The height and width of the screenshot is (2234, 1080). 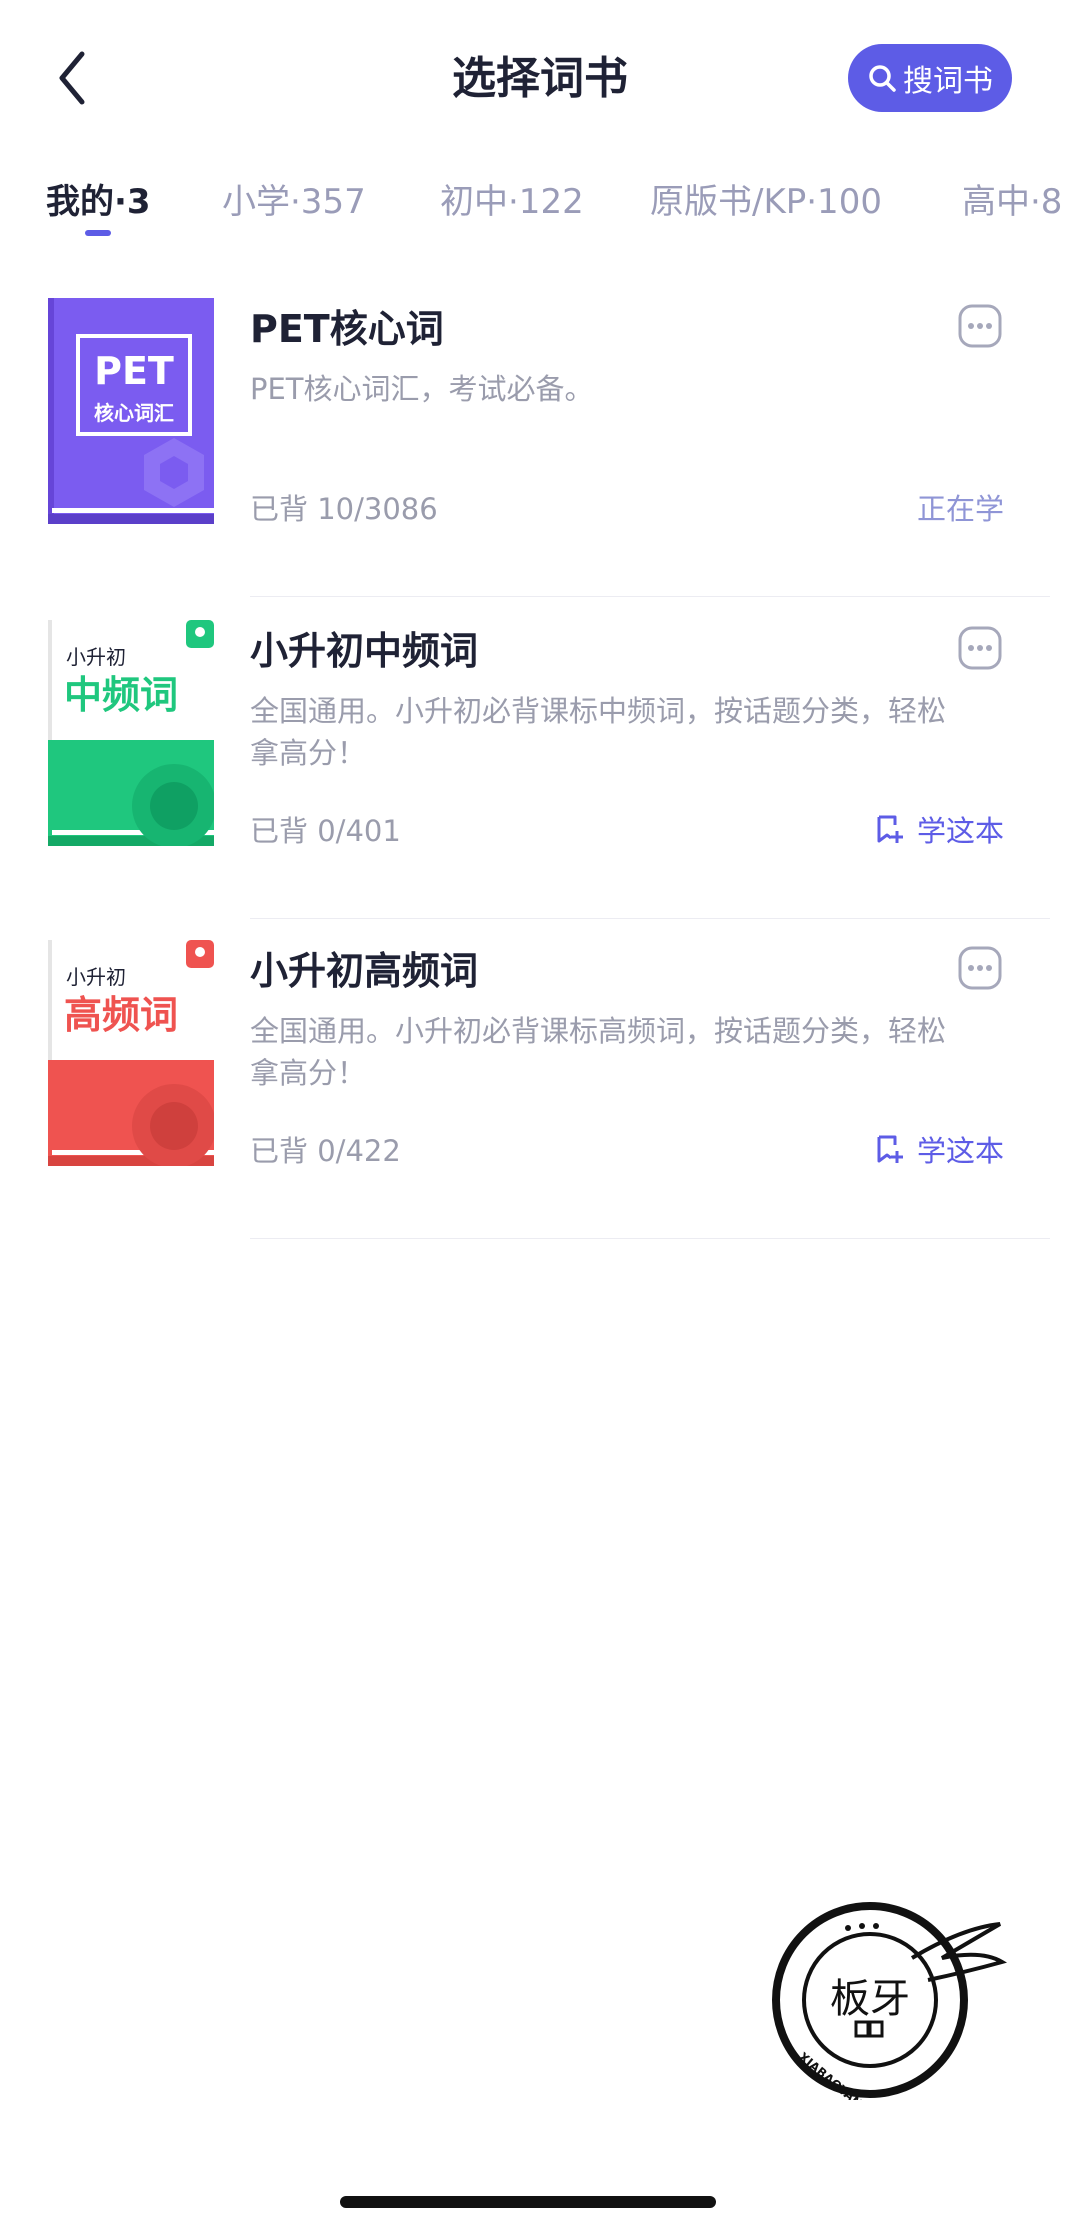 What do you see at coordinates (131, 1053) in the screenshot?
I see `book-cover-high-frequency: 小升初 高频词` at bounding box center [131, 1053].